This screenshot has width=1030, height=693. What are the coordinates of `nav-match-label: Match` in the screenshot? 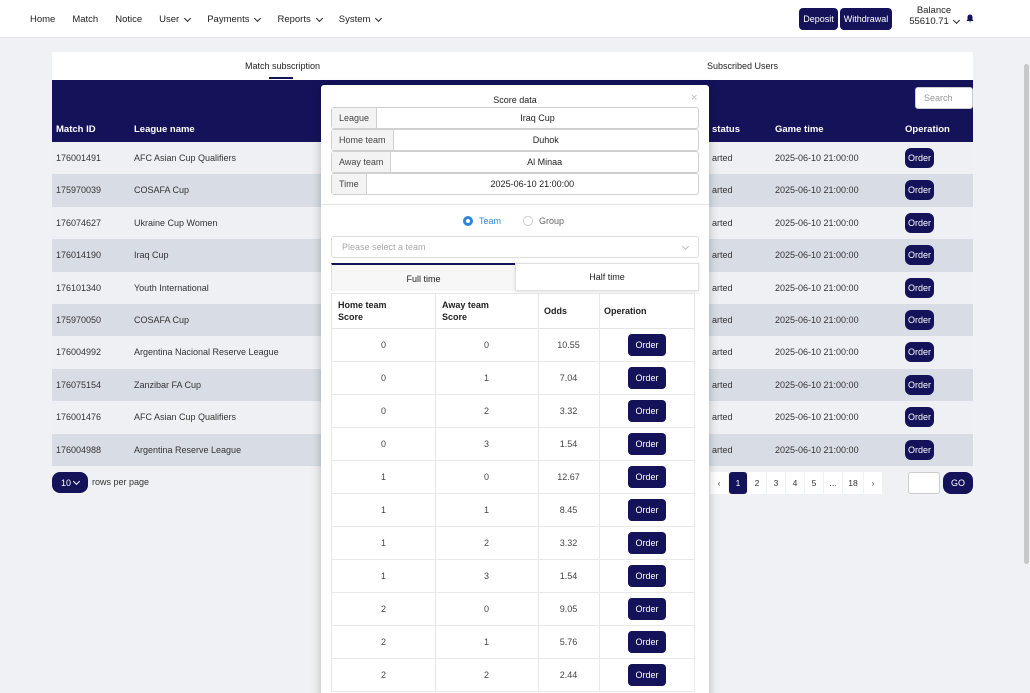 It's located at (85, 19).